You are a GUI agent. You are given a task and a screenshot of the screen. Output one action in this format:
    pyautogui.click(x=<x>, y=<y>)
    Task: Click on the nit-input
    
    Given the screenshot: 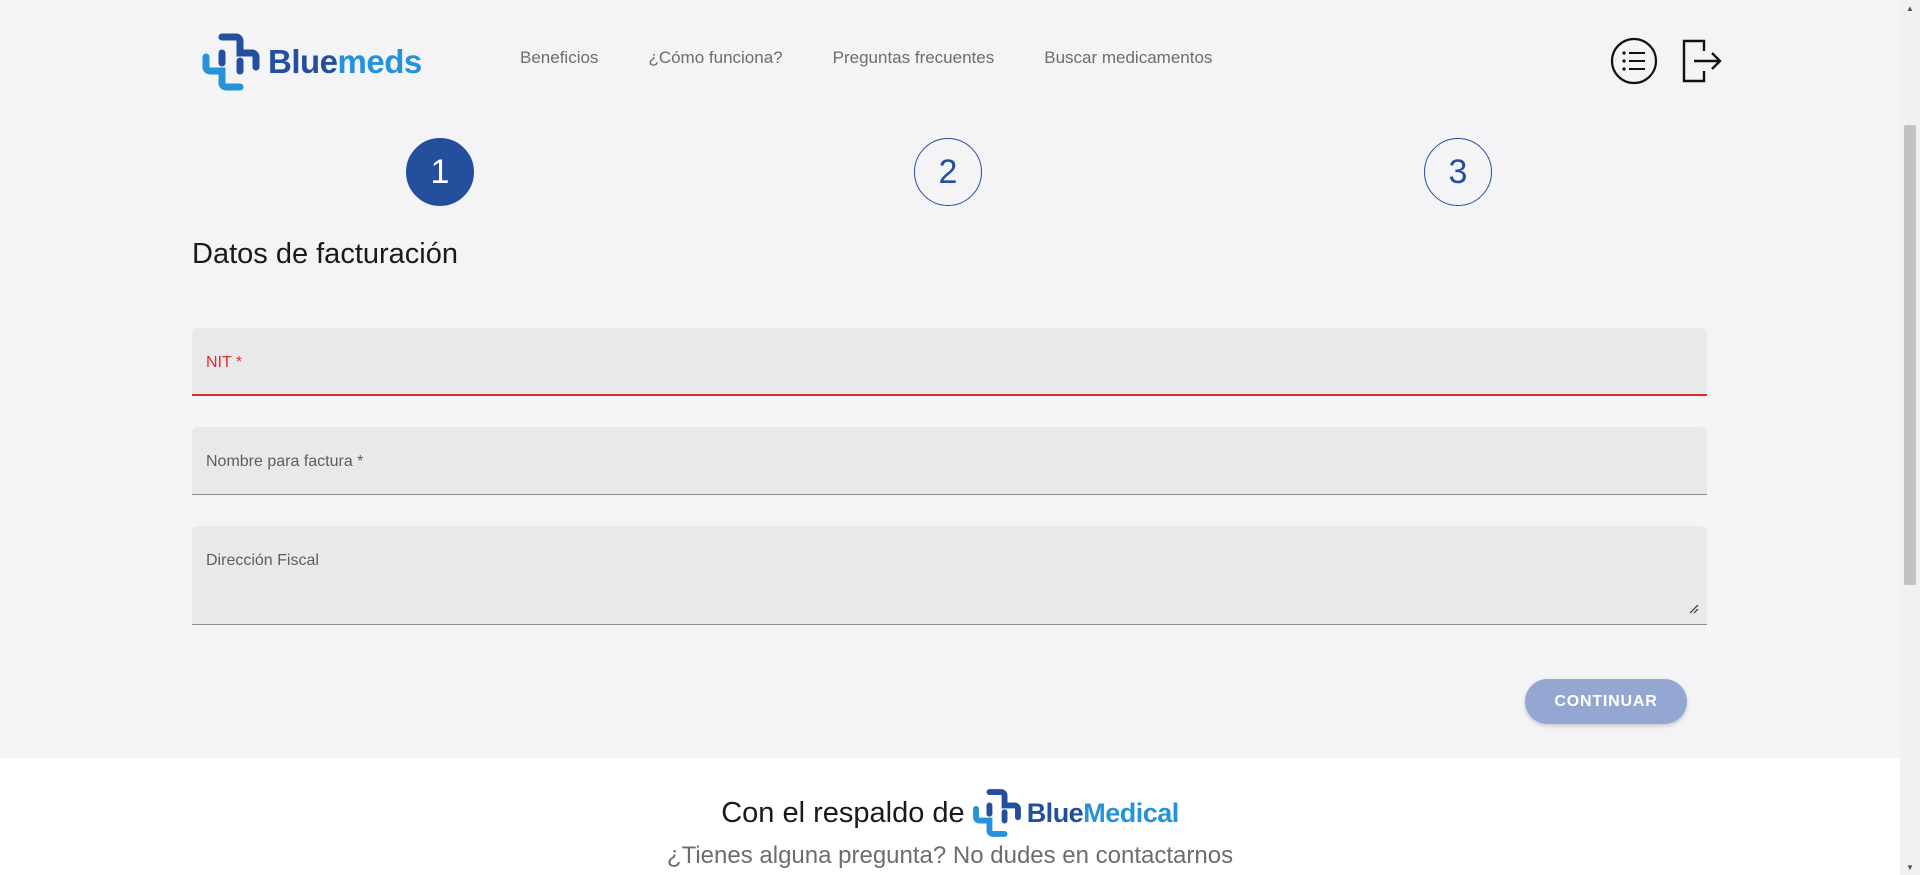 What is the action you would take?
    pyautogui.click(x=949, y=374)
    